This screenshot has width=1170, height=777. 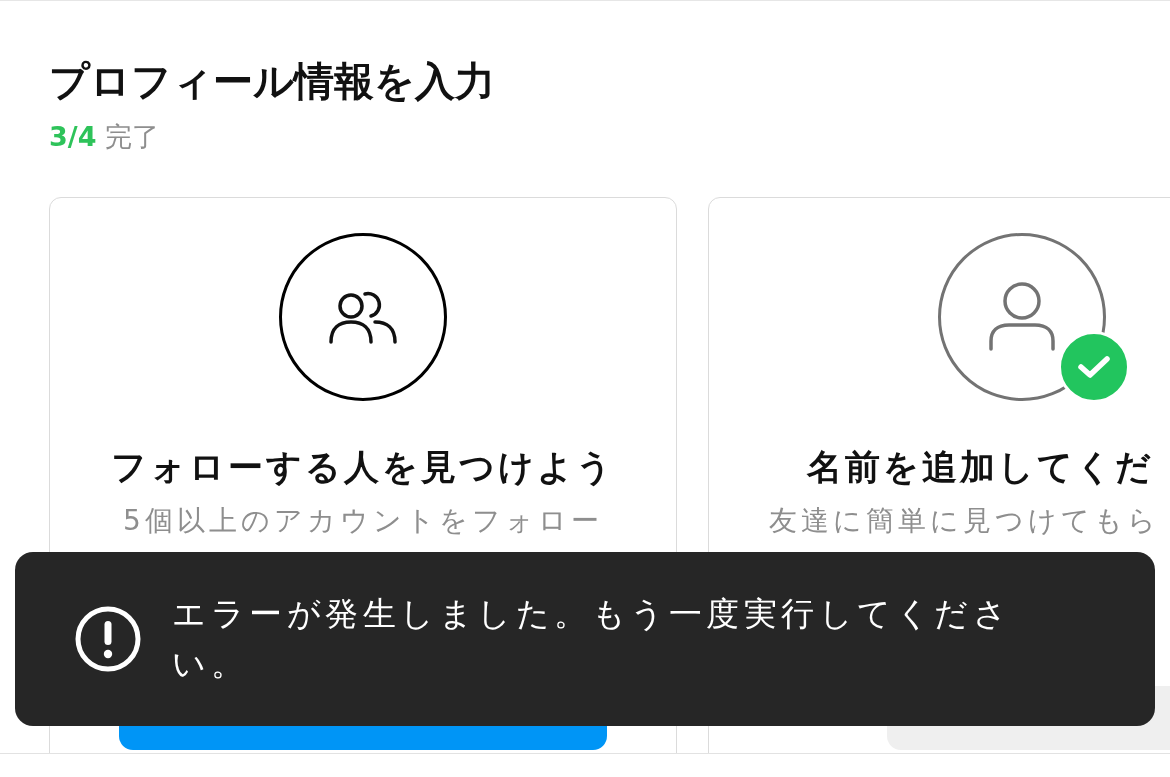 I want to click on card-description: 友達に簡単に見つけてもら, so click(x=964, y=521).